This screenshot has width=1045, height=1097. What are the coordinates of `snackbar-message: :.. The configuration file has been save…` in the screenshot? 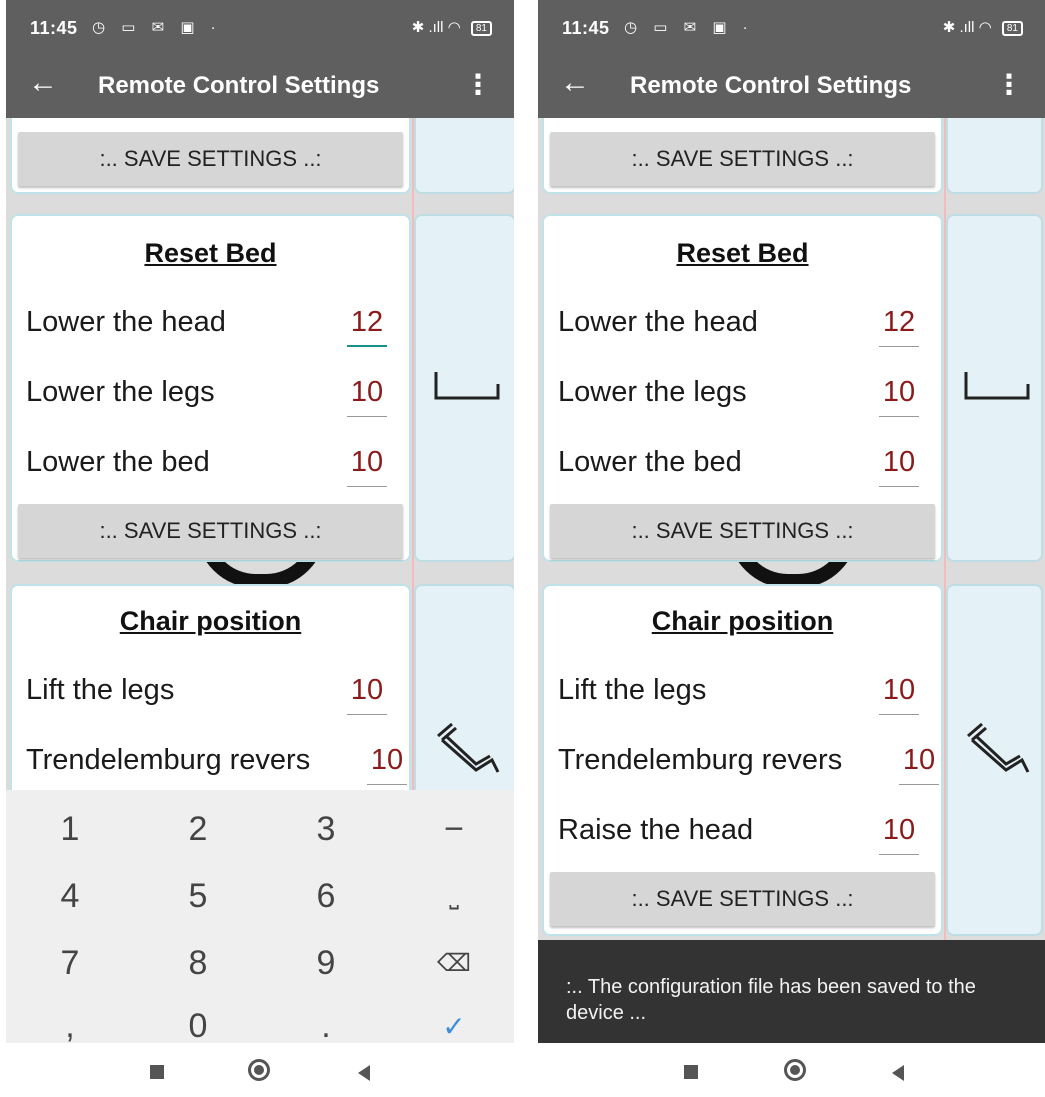 It's located at (771, 1000).